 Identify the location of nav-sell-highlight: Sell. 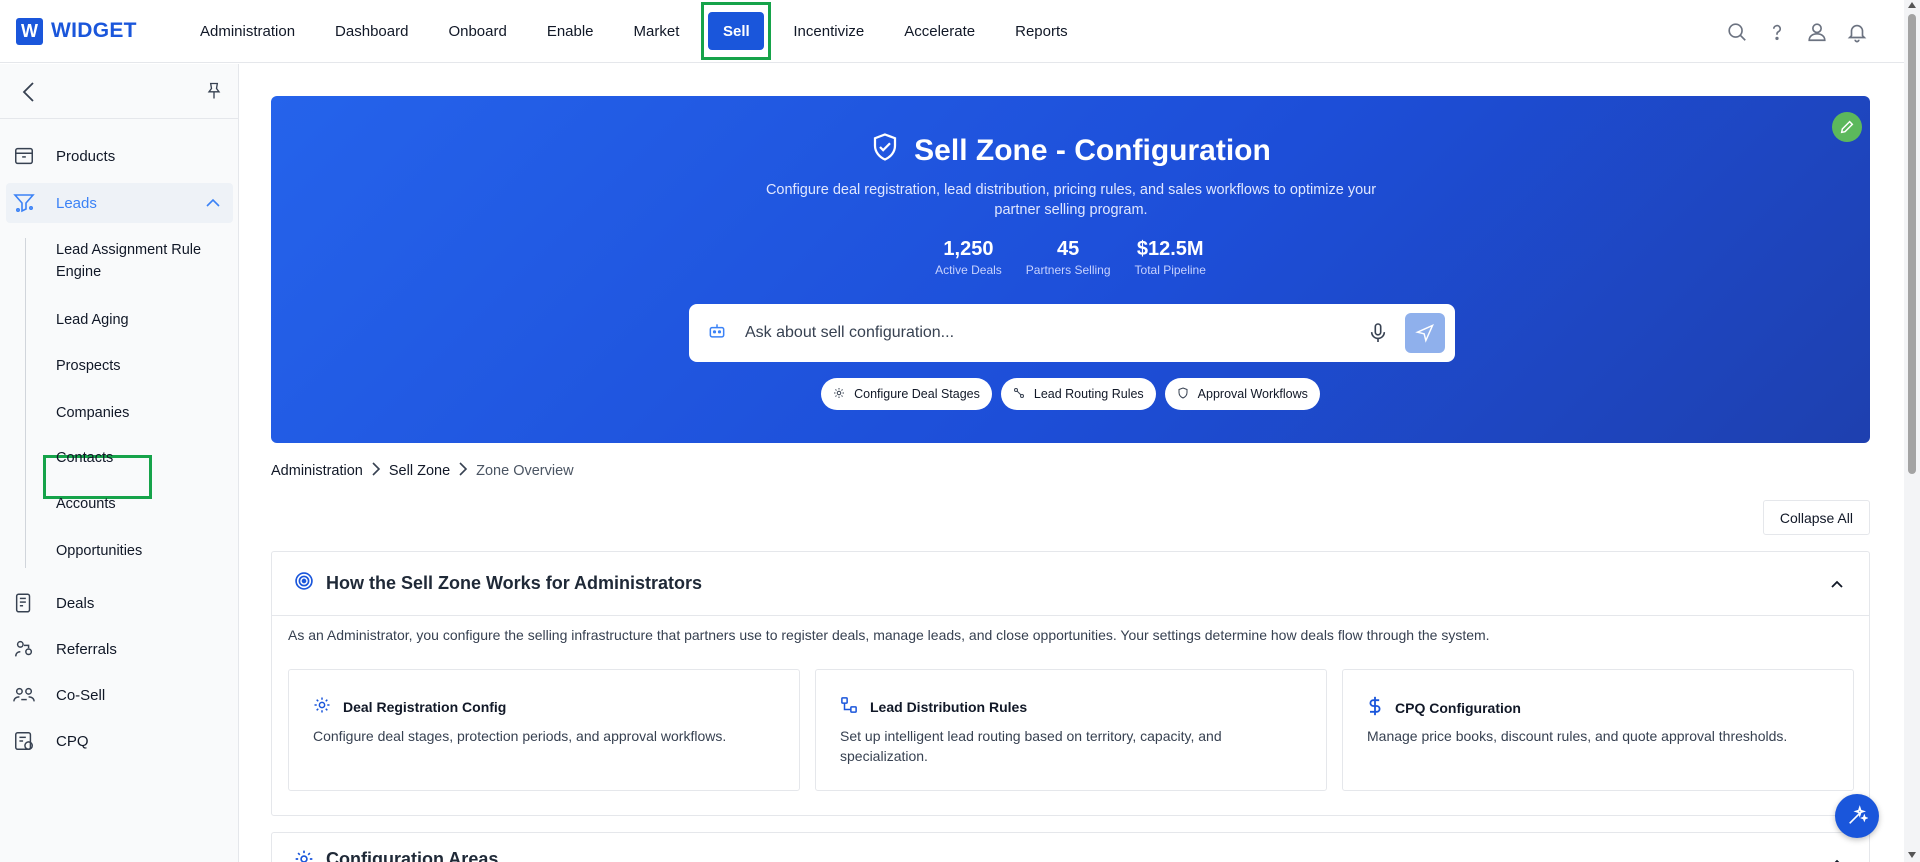
(736, 31).